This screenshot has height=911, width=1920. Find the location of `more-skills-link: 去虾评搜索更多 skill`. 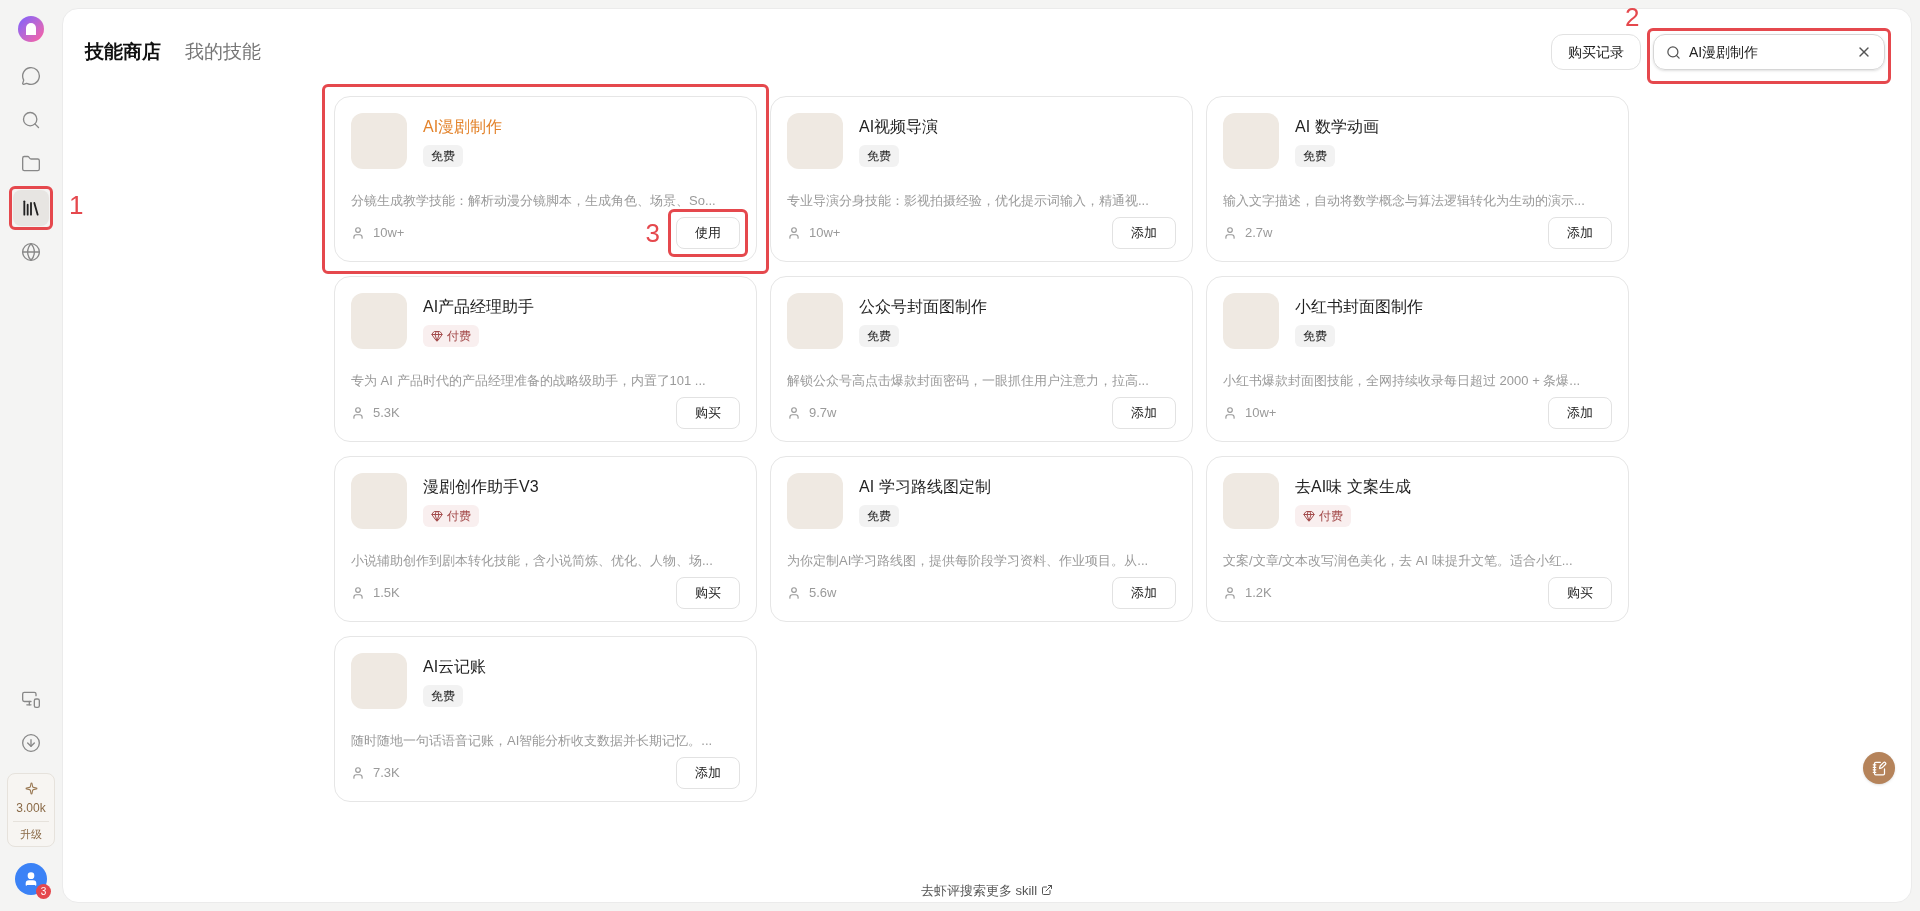

more-skills-link: 去虾评搜索更多 skill is located at coordinates (987, 890).